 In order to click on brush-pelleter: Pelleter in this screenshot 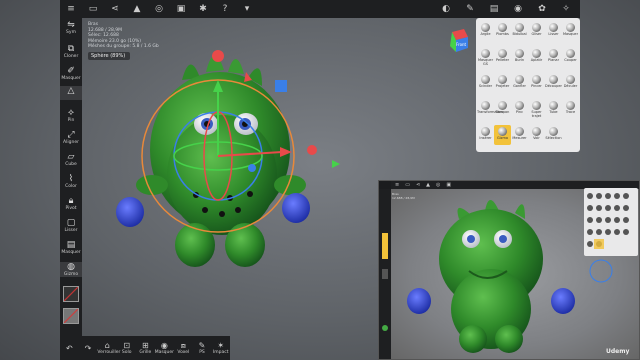, I will do `click(502, 57)`.